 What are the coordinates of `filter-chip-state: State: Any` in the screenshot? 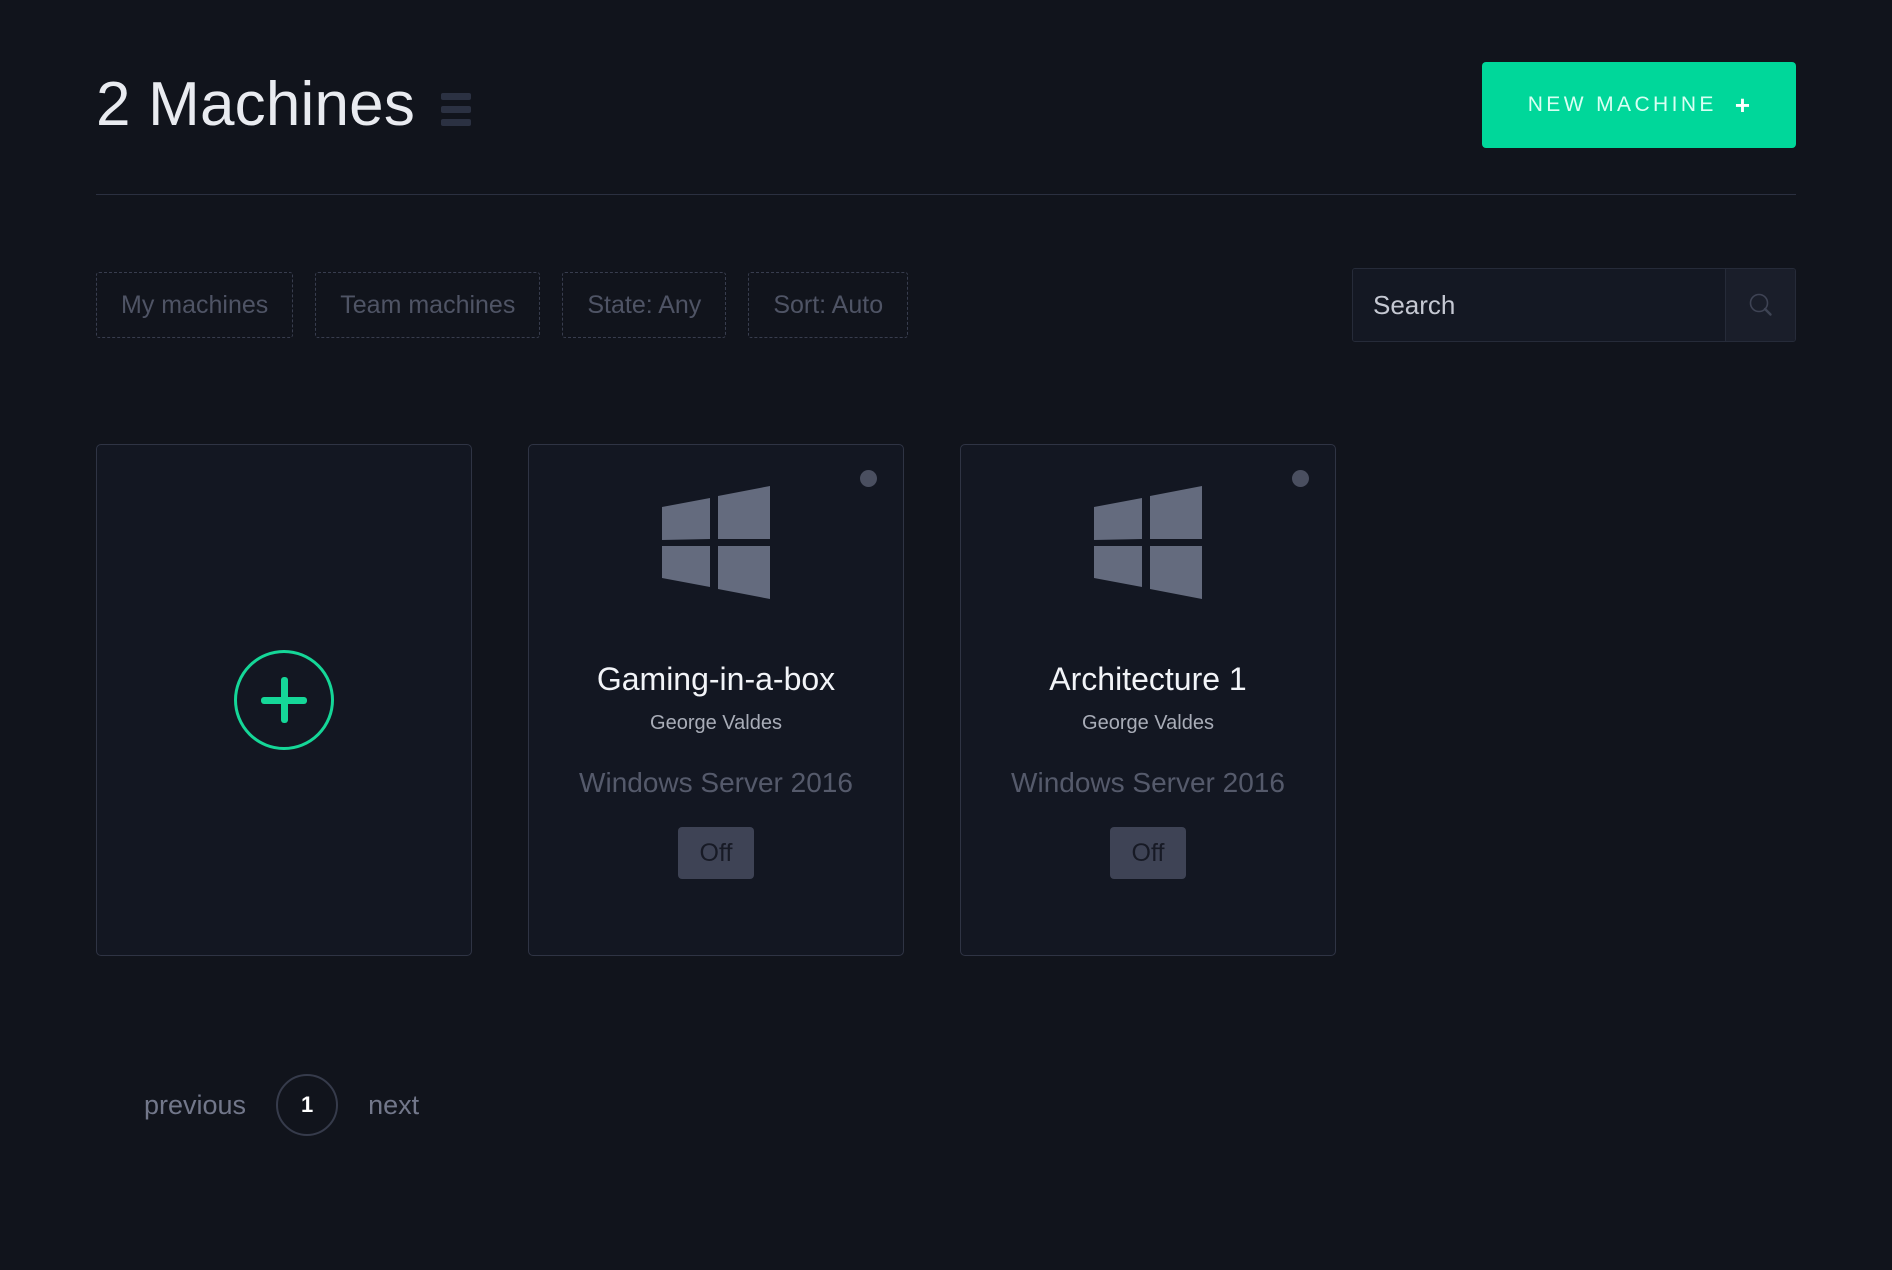 It's located at (644, 305).